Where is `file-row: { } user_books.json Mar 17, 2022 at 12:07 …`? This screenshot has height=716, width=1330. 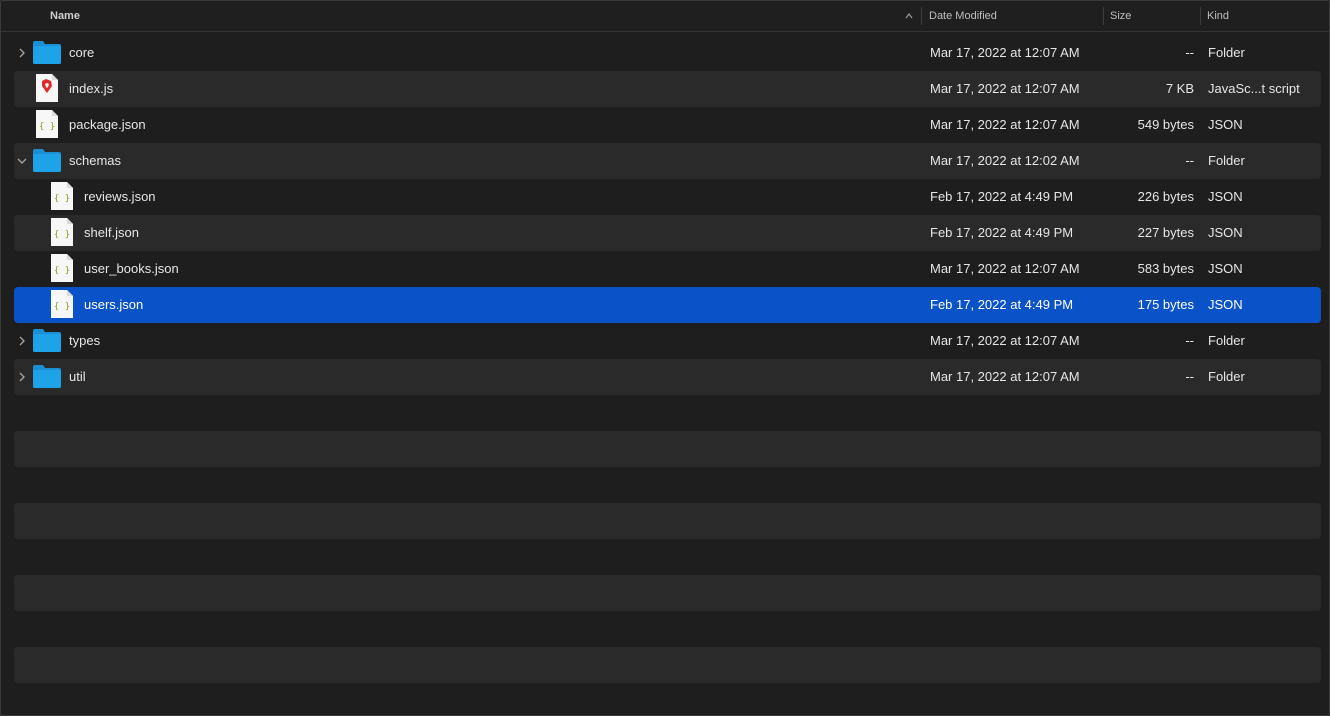 file-row: { } user_books.json Mar 17, 2022 at 12:07 … is located at coordinates (667, 269).